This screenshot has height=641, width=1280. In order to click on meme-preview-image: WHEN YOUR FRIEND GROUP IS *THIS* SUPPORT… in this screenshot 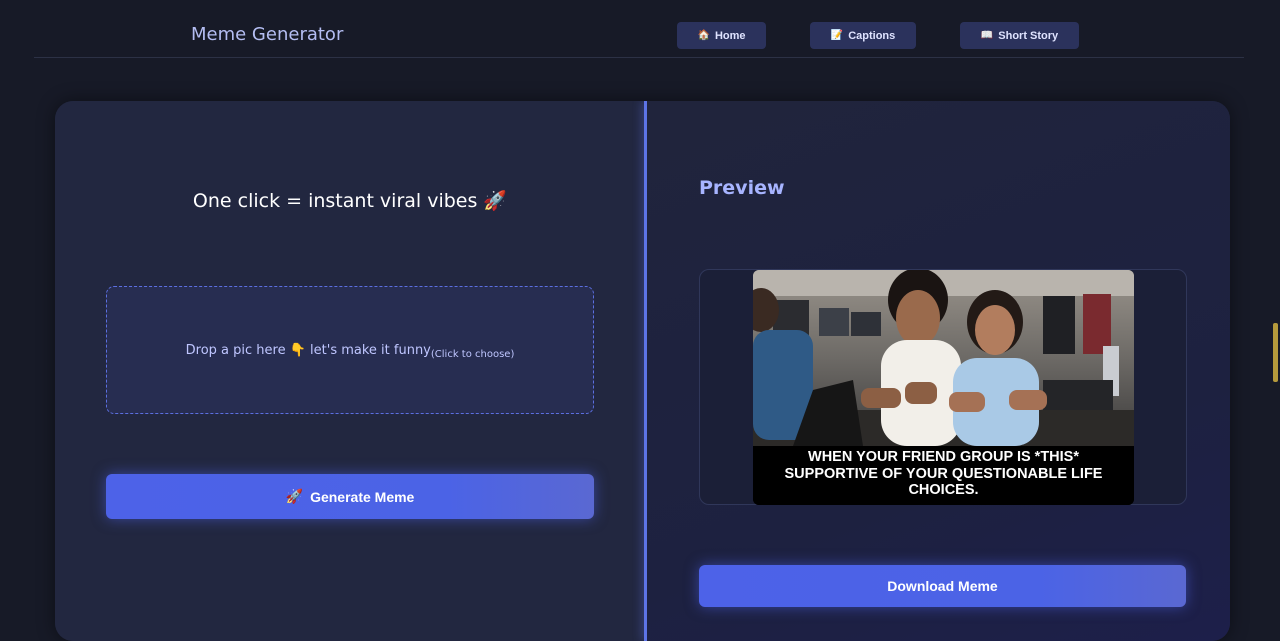, I will do `click(943, 387)`.